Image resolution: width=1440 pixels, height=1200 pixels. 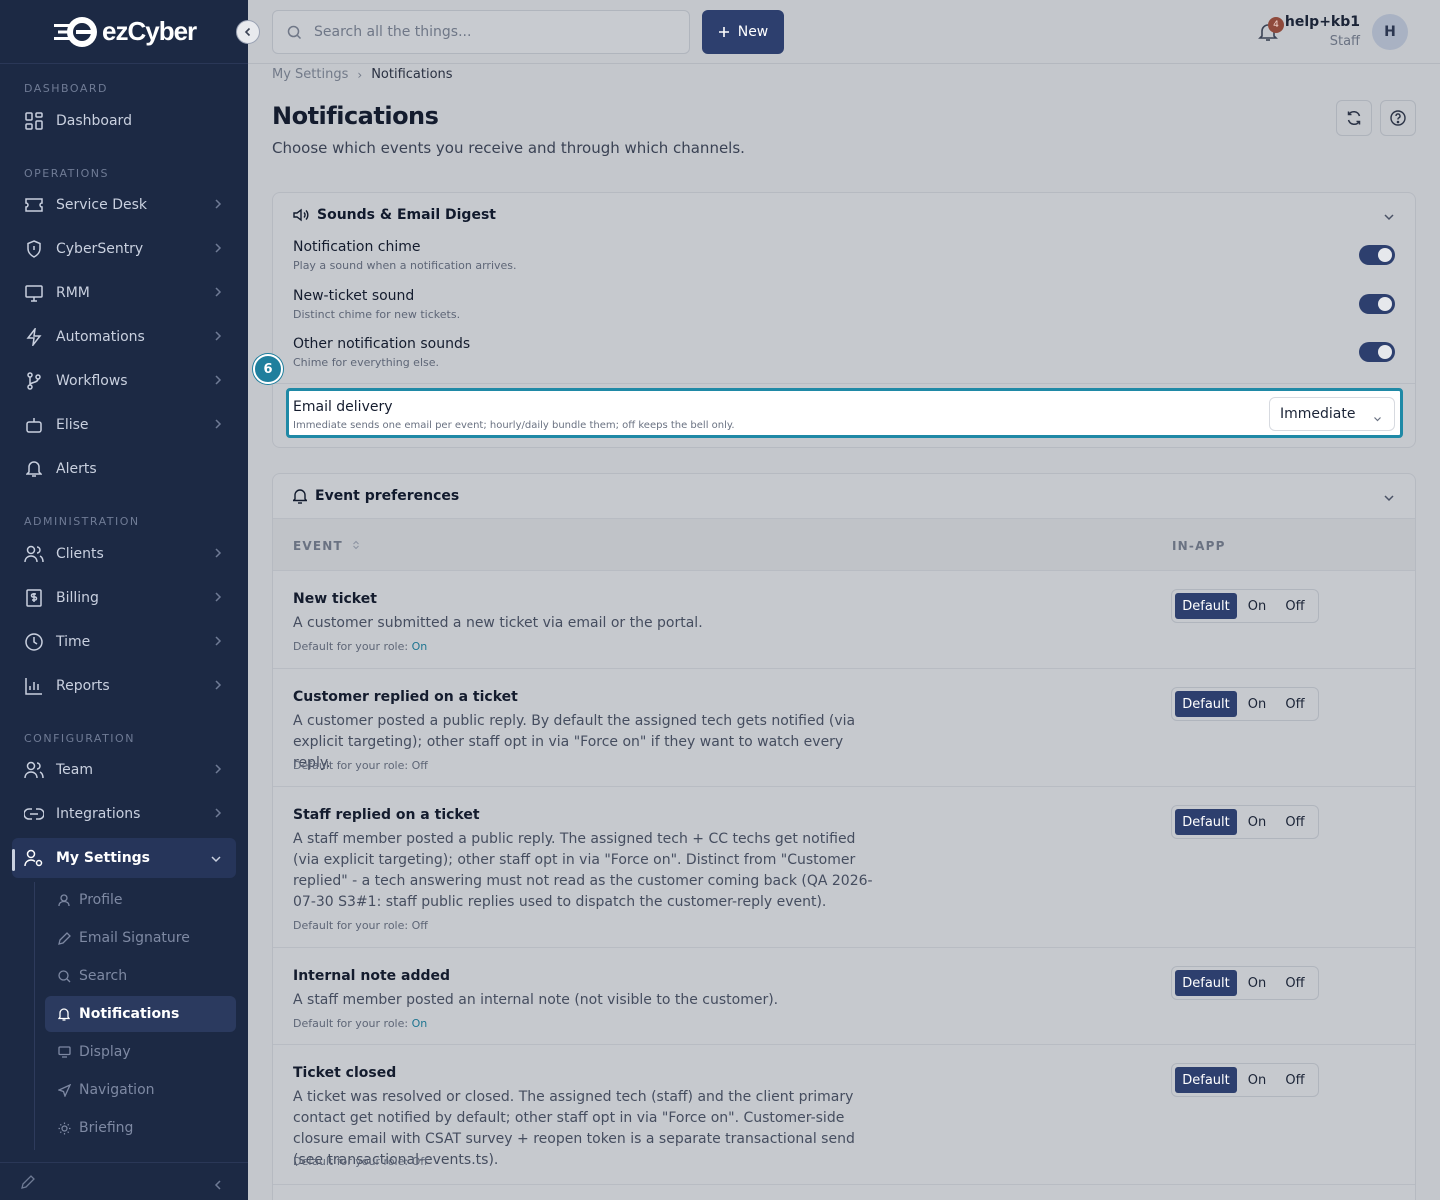 I want to click on breadcrumb-parent: My Settings, so click(x=310, y=74).